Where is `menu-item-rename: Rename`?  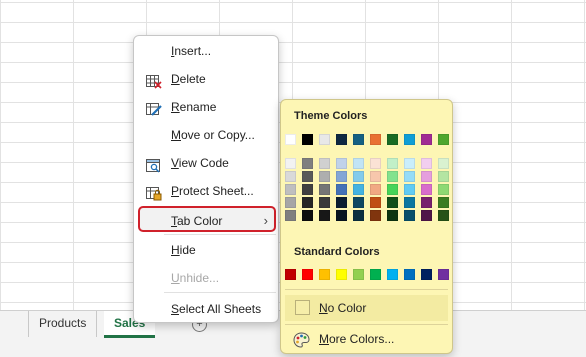
menu-item-rename: Rename is located at coordinates (207, 107).